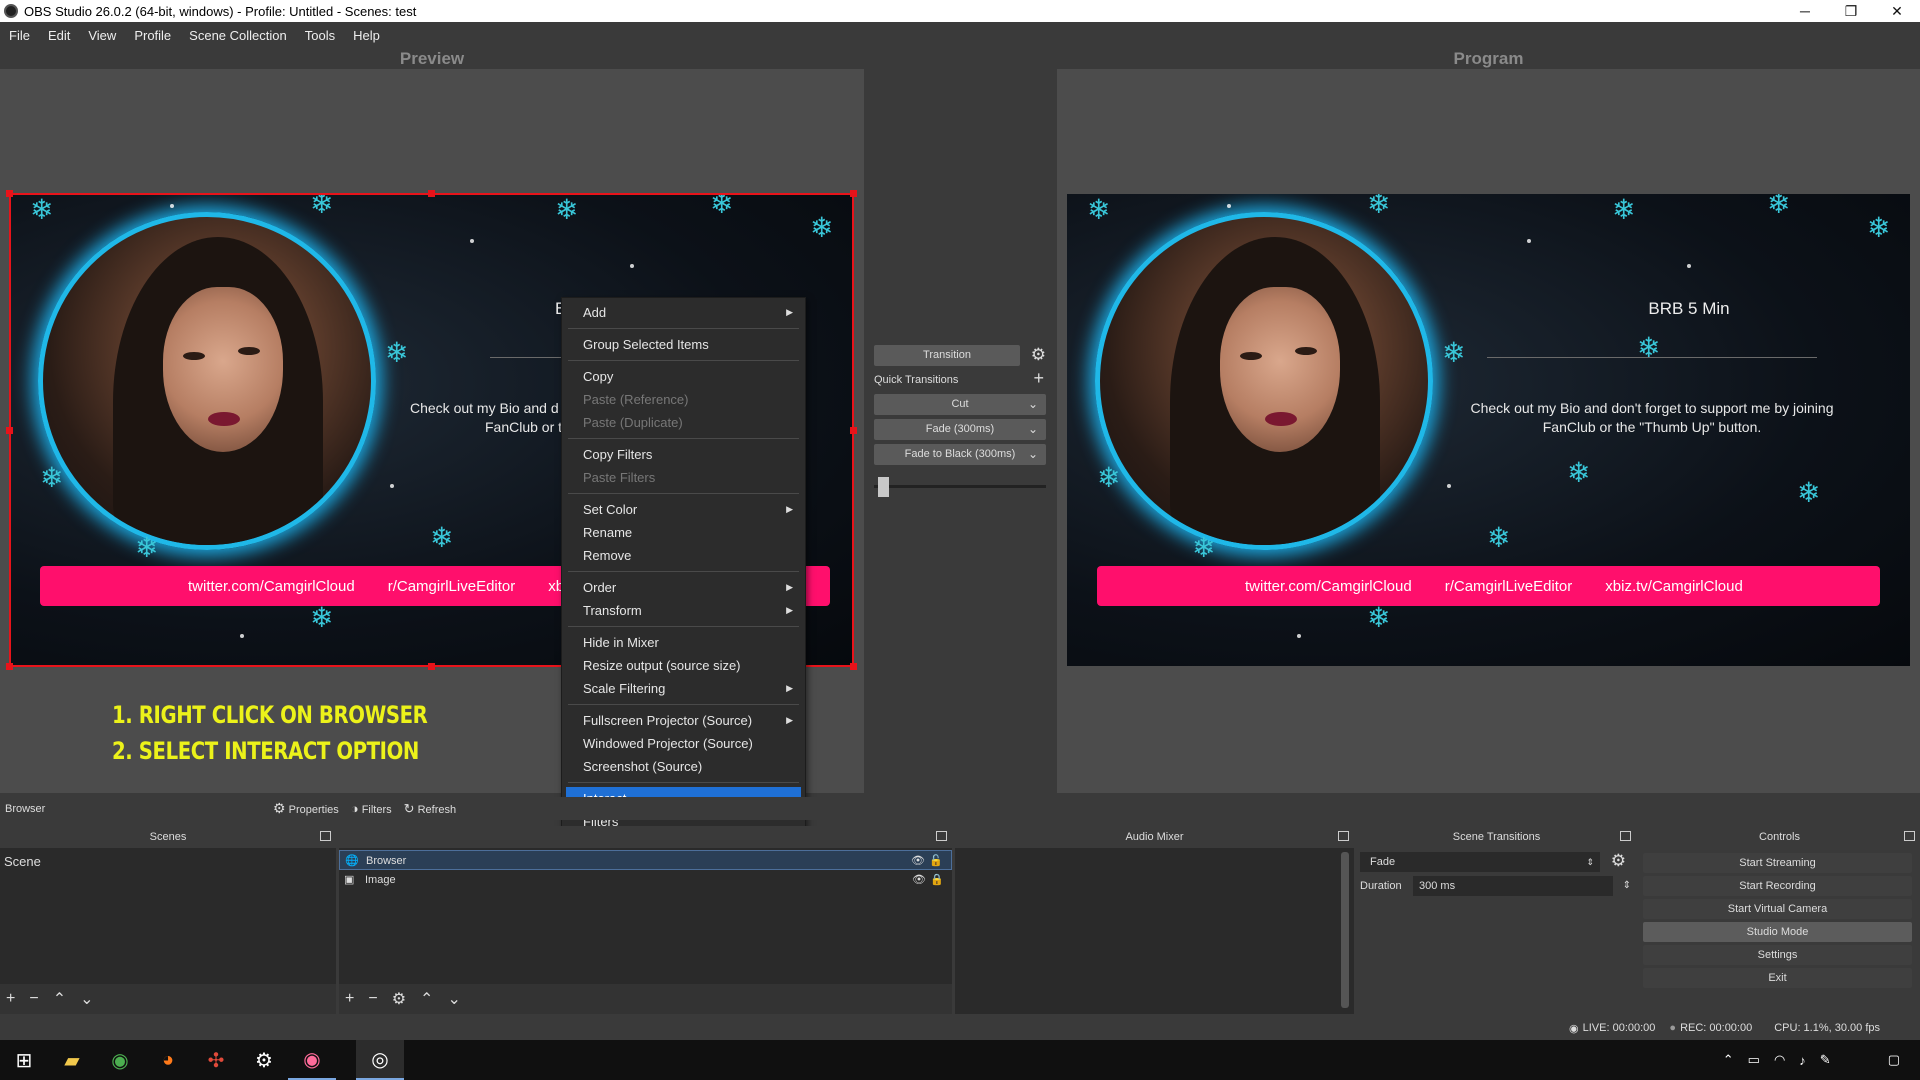 The width and height of the screenshot is (1920, 1080). What do you see at coordinates (683, 312) in the screenshot?
I see `context-menu-item-add: Add ▶` at bounding box center [683, 312].